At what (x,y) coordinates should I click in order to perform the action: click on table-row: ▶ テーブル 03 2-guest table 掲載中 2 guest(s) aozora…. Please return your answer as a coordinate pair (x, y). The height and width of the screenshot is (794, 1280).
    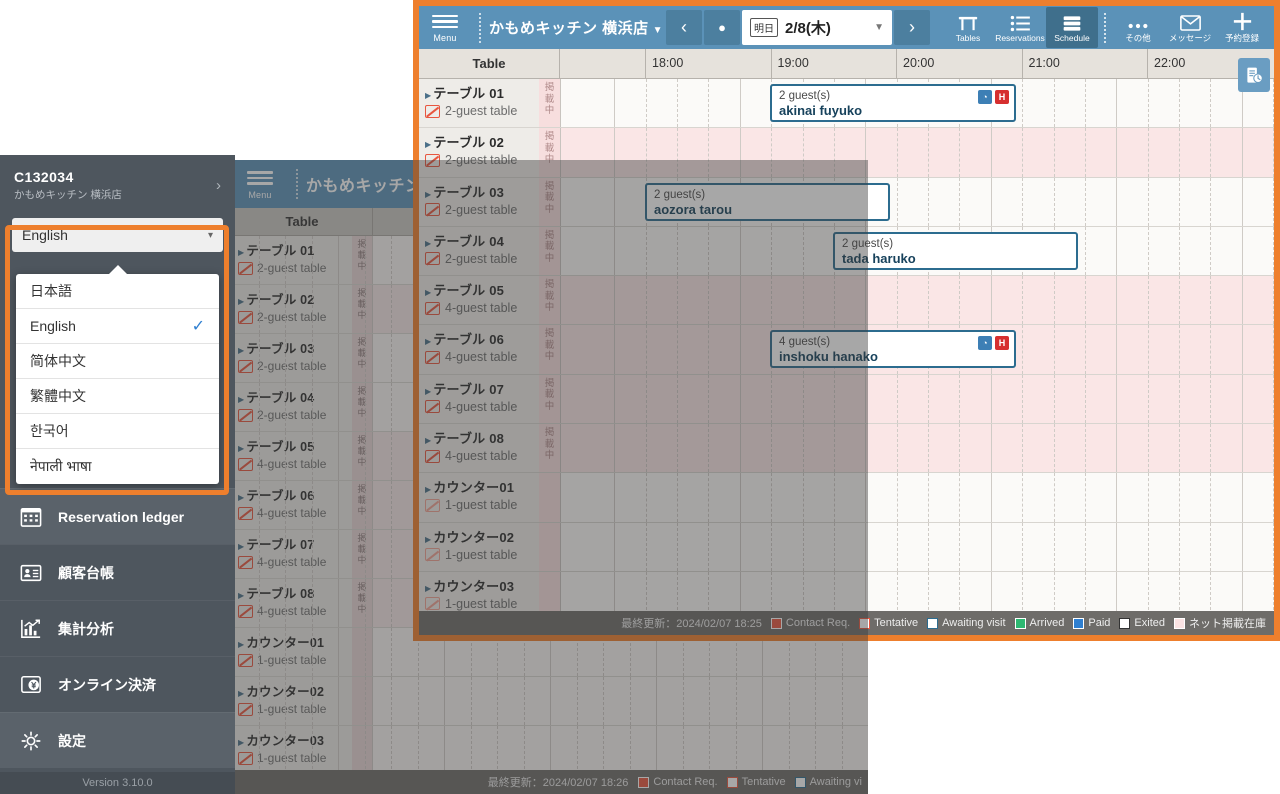
    Looking at the image, I should click on (846, 202).